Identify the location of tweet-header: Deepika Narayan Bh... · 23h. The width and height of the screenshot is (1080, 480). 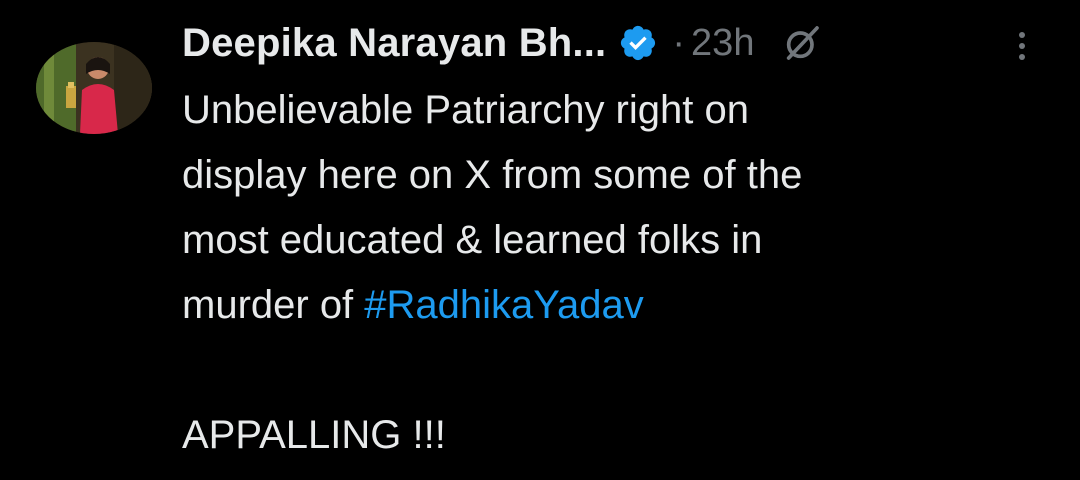
(502, 43).